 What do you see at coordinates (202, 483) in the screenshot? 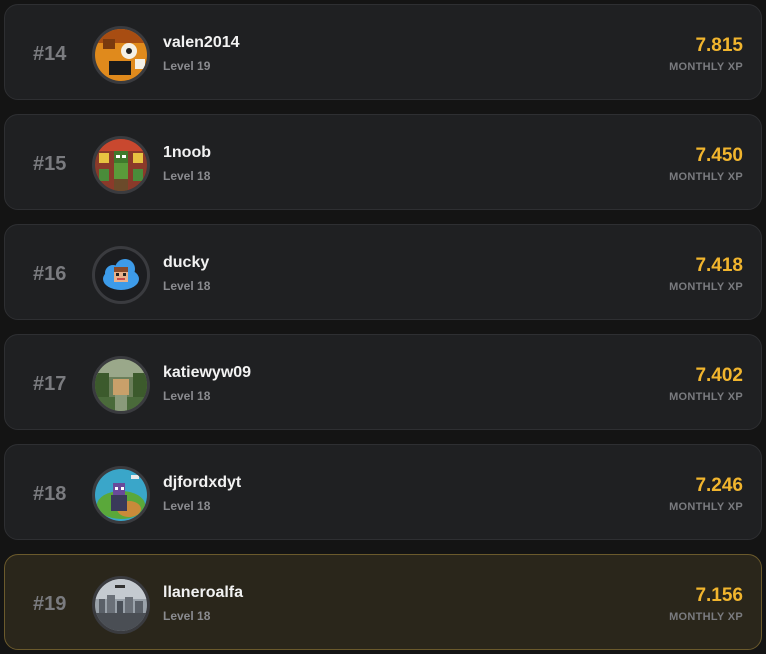
I see `username: djfordxdyt` at bounding box center [202, 483].